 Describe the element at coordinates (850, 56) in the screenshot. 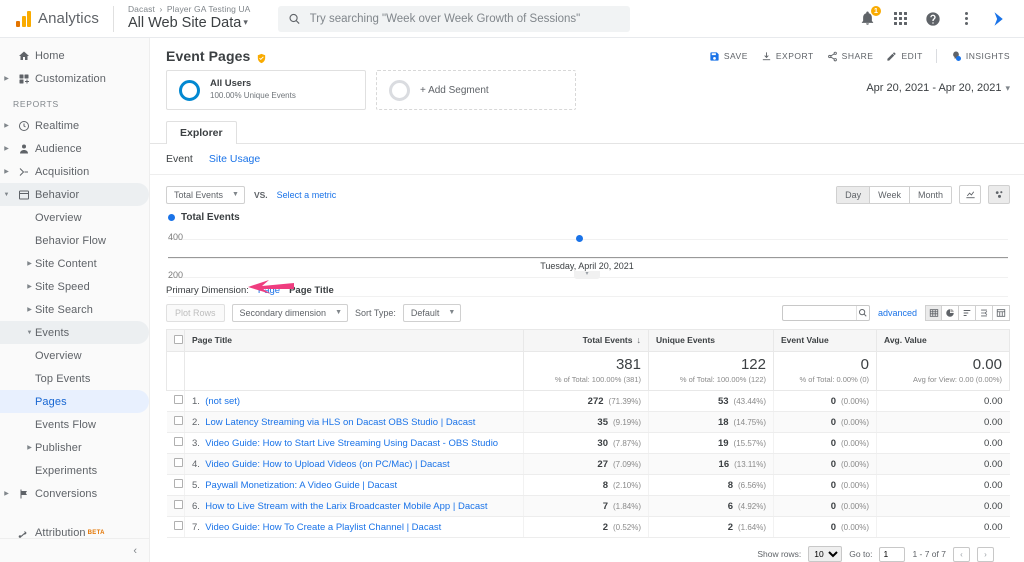

I see `share-button: SHARE` at that location.